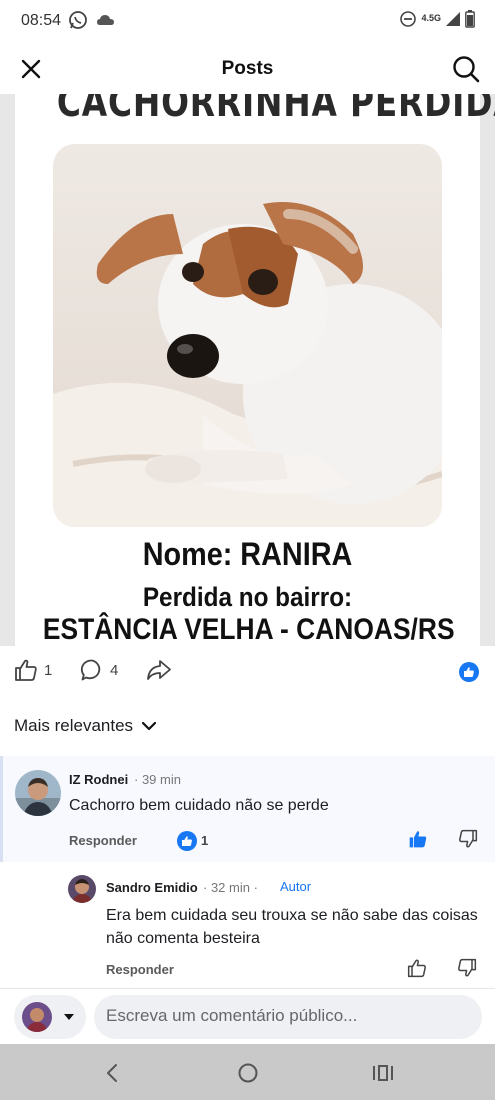 Image resolution: width=495 pixels, height=1100 pixels. I want to click on sort-label: Mais relevantes, so click(74, 725).